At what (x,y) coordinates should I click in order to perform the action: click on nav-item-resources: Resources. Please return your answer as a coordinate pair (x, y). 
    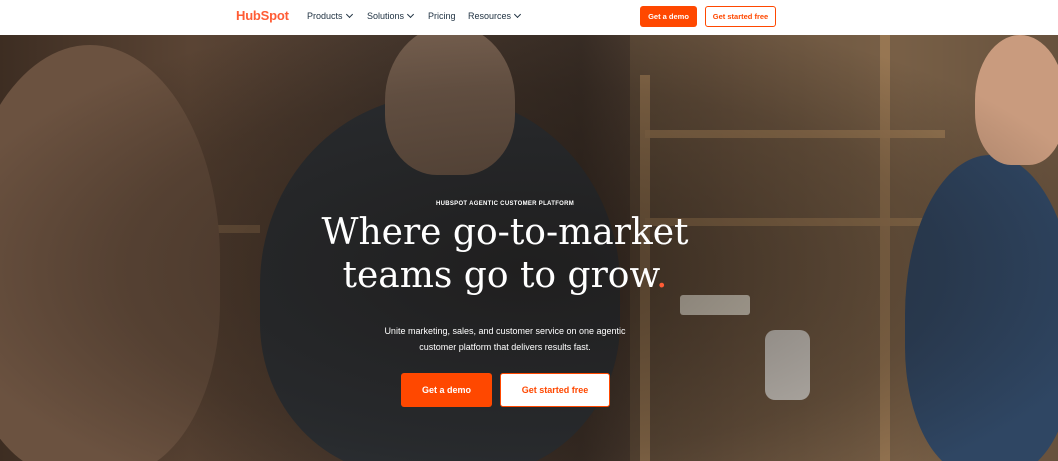
    Looking at the image, I should click on (495, 15).